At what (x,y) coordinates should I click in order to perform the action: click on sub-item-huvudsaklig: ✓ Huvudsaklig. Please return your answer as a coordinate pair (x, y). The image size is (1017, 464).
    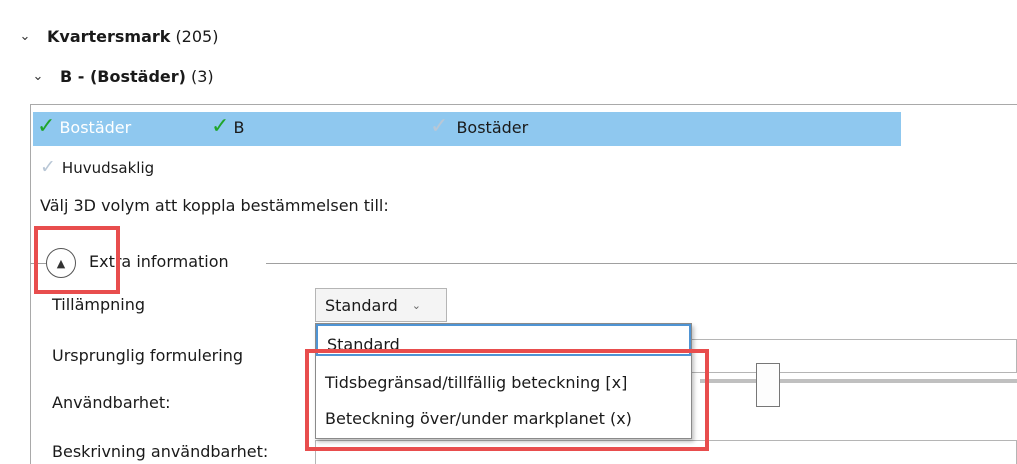
    Looking at the image, I should click on (97, 167).